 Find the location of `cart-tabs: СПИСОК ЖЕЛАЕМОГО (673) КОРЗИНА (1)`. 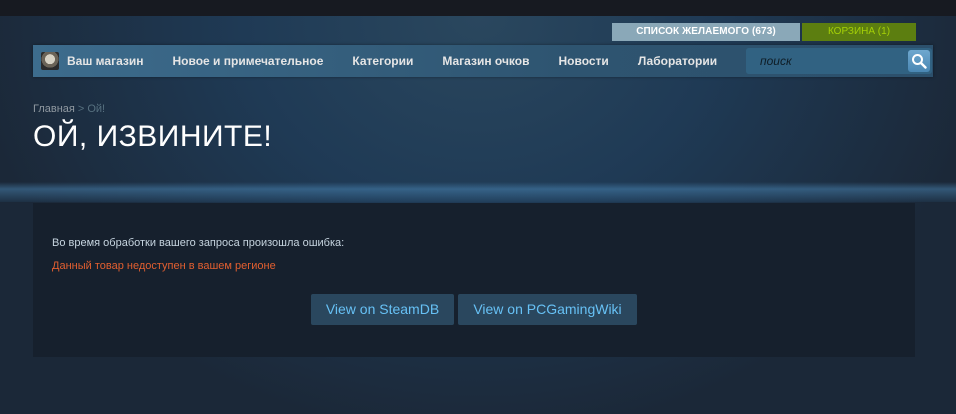

cart-tabs: СПИСОК ЖЕЛАЕМОГО (673) КОРЗИНА (1) is located at coordinates (764, 32).